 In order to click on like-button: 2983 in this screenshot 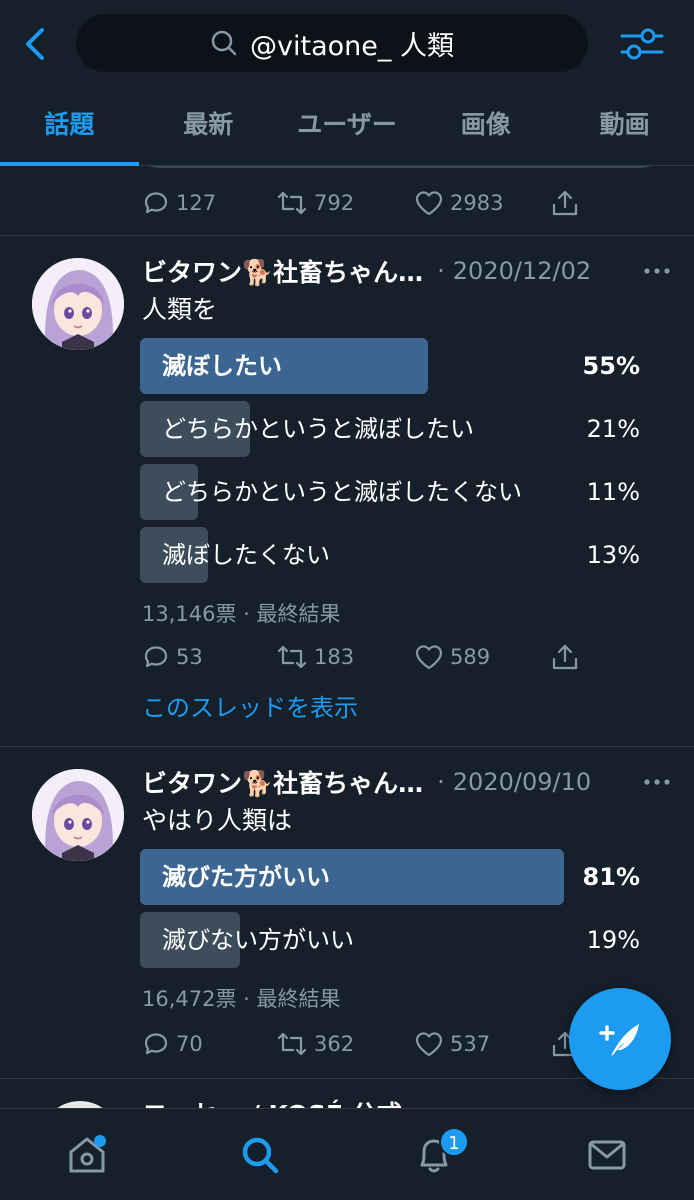, I will do `click(482, 203)`.